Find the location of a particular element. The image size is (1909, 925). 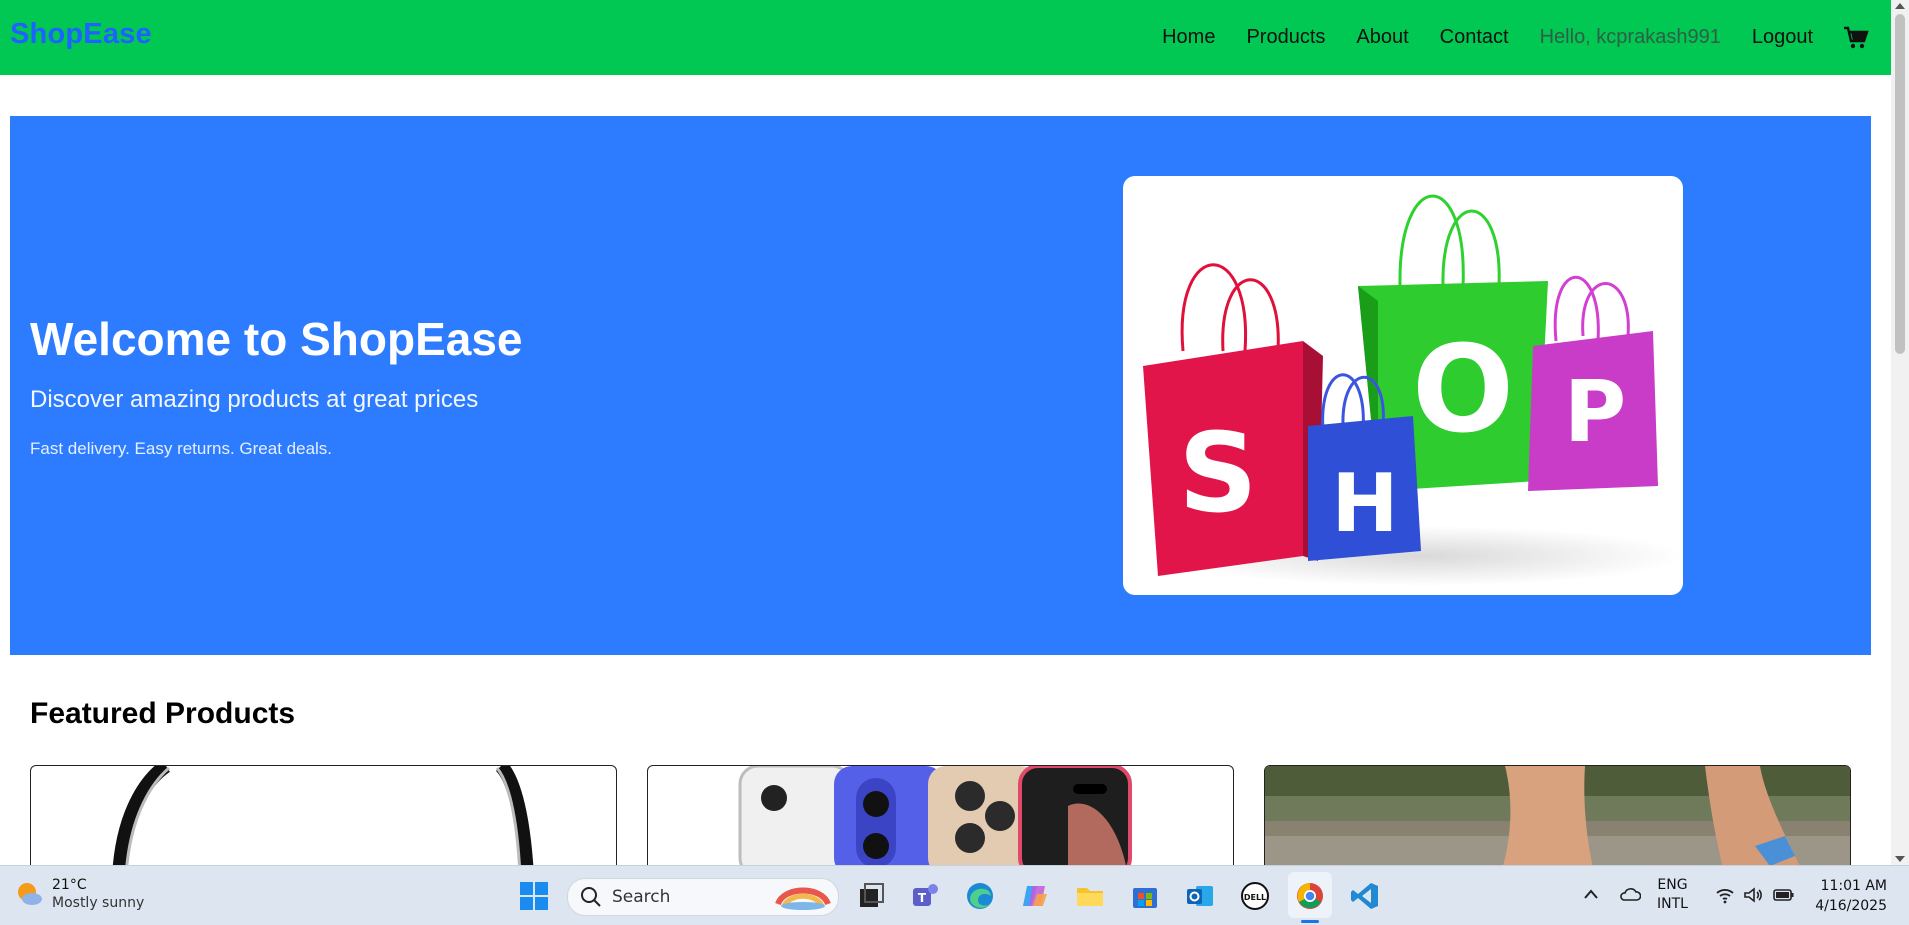

shoes-image is located at coordinates (1557, 821).